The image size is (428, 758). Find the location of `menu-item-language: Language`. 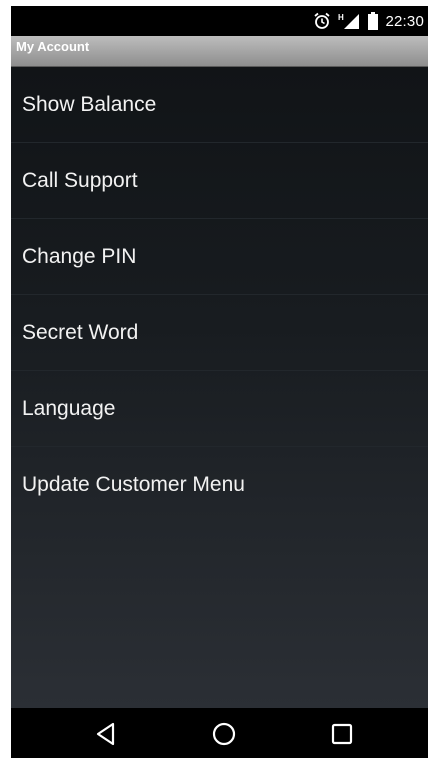

menu-item-language: Language is located at coordinates (219, 409).